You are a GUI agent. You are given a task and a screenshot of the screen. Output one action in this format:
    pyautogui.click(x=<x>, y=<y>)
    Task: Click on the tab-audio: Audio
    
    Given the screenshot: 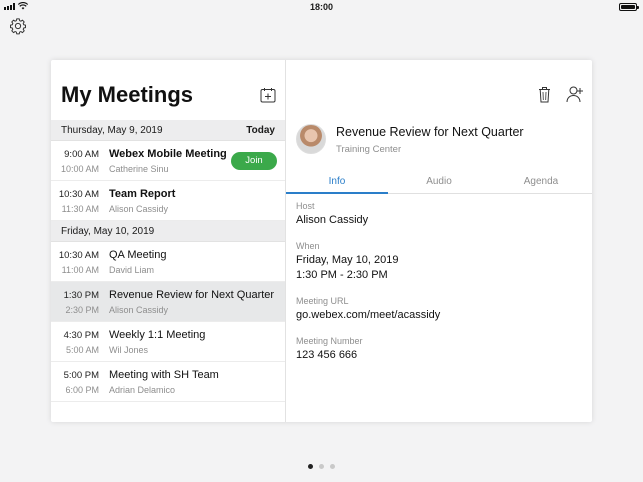 What is the action you would take?
    pyautogui.click(x=439, y=182)
    